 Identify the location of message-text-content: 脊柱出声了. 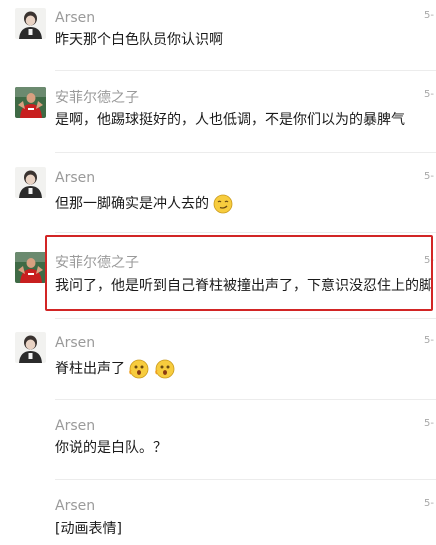
(90, 369).